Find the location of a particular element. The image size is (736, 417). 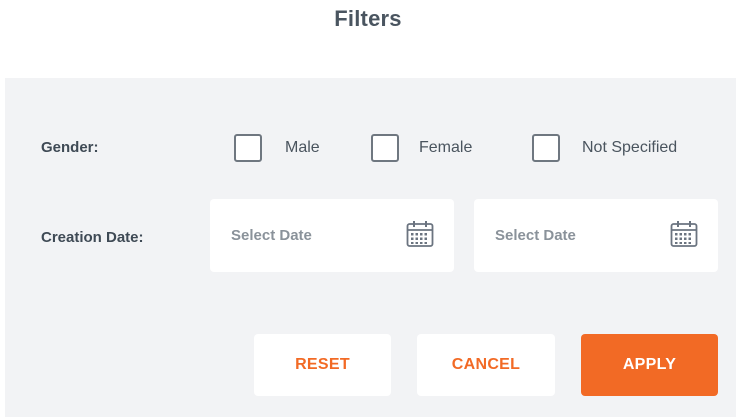

gender-option-male: Male is located at coordinates (277, 148).